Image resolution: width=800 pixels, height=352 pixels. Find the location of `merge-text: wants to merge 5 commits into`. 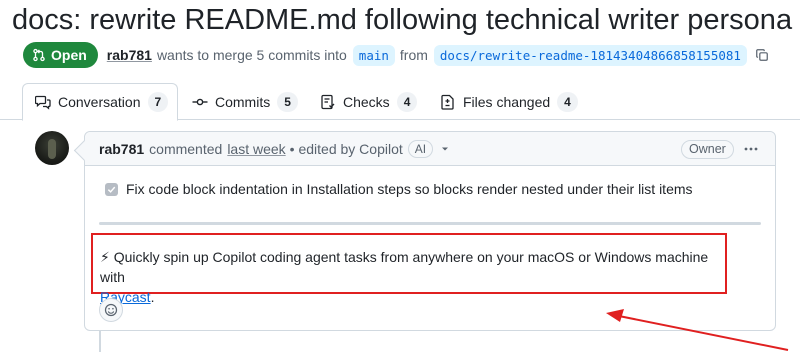

merge-text: wants to merge 5 commits into is located at coordinates (251, 55).